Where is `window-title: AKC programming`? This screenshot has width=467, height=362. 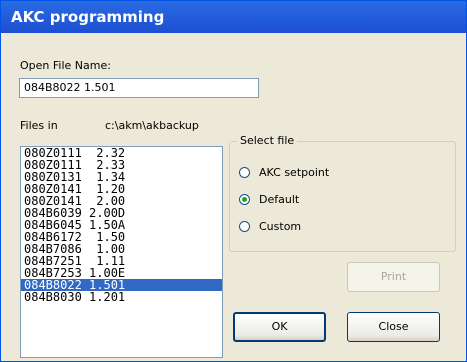 window-title: AKC programming is located at coordinates (88, 17).